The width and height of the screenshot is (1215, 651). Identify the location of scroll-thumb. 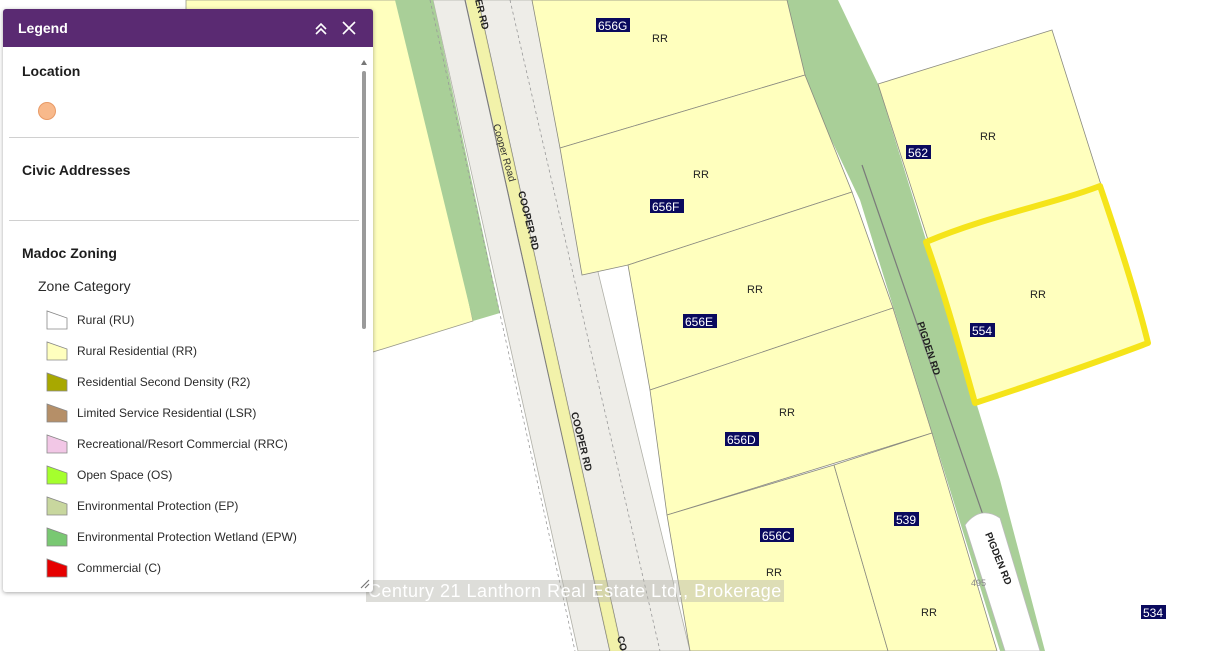
(364, 200).